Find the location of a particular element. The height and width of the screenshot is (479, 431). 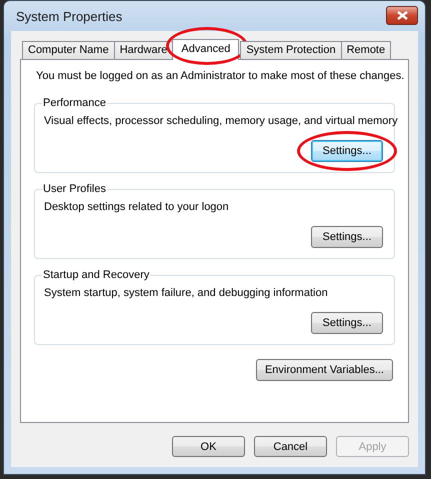

notice-text: You must be logged on as an Administrator to make most of these changes. is located at coordinates (220, 76).